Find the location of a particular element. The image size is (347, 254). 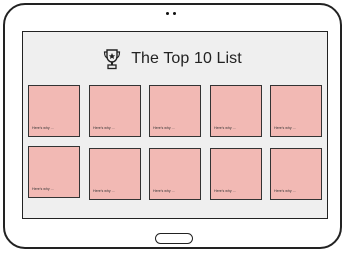

home-button is located at coordinates (174, 238).